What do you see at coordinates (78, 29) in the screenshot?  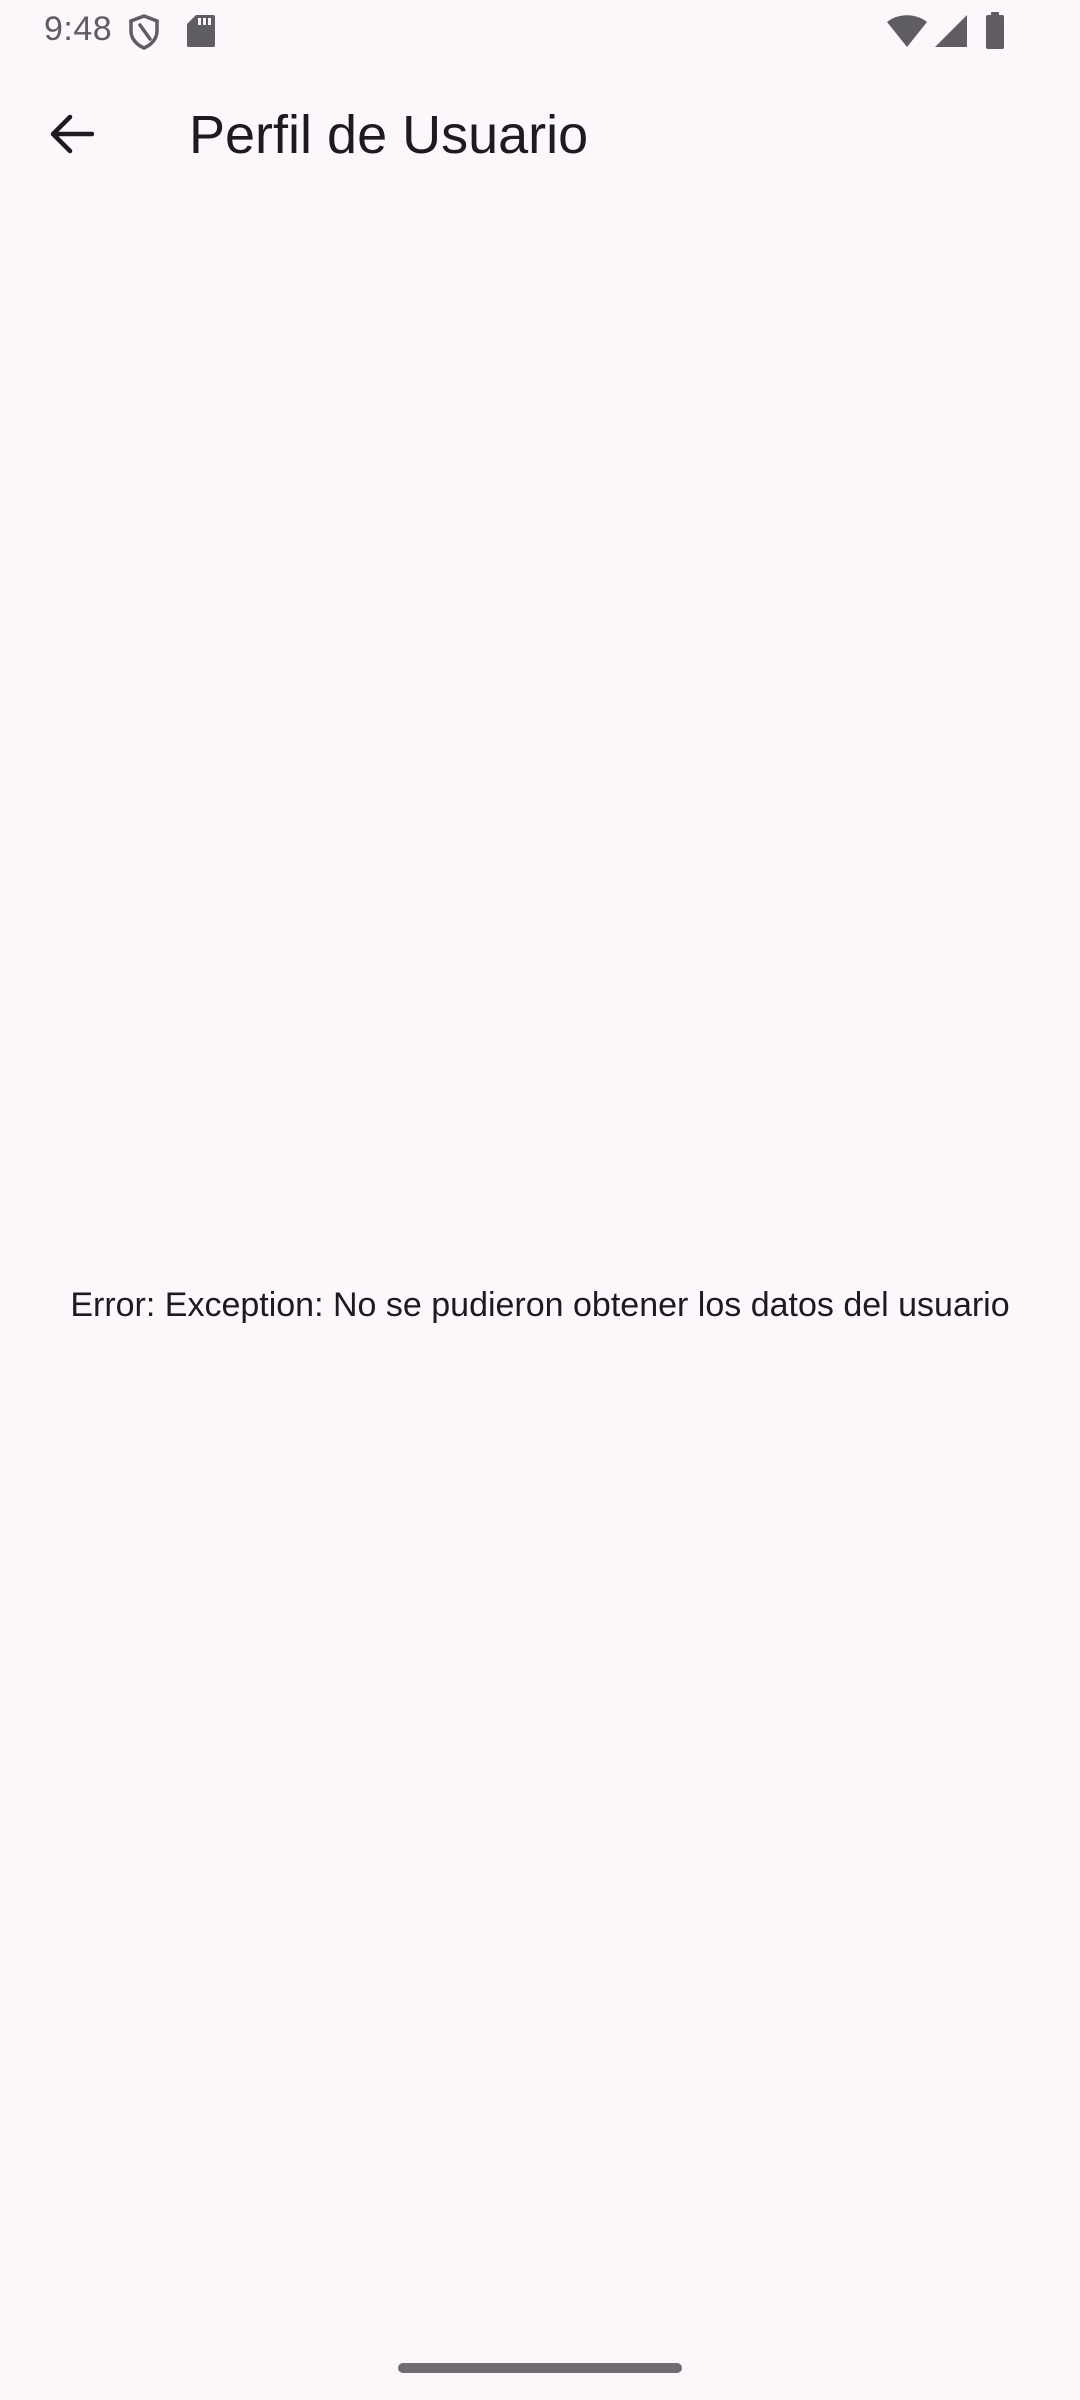 I see `status-time: 9:48` at bounding box center [78, 29].